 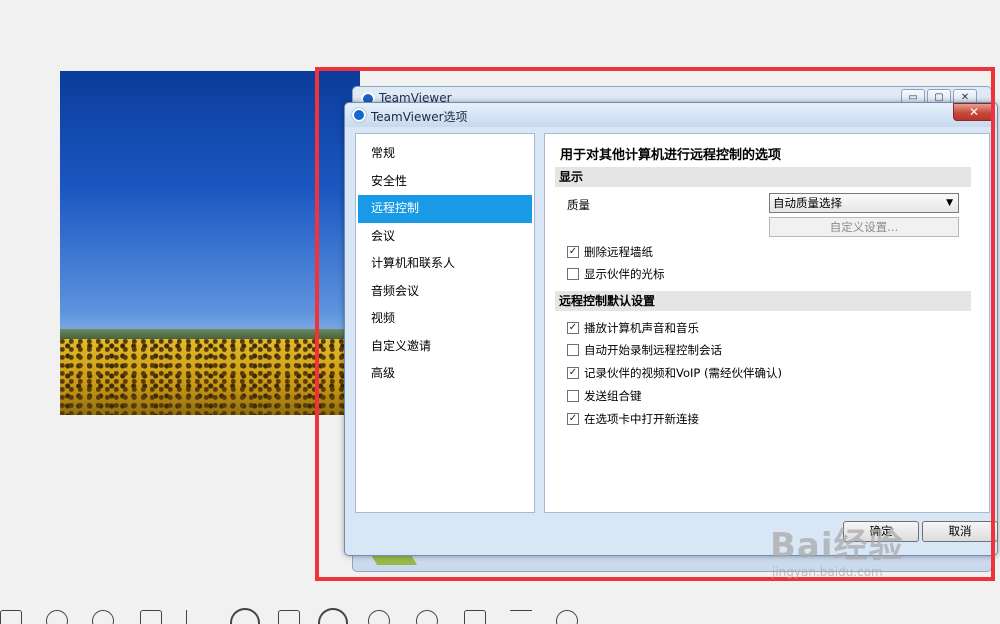 I want to click on checkbox-label: 记录伙伴的视频和VoIP (需经伙伴确认), so click(x=683, y=373).